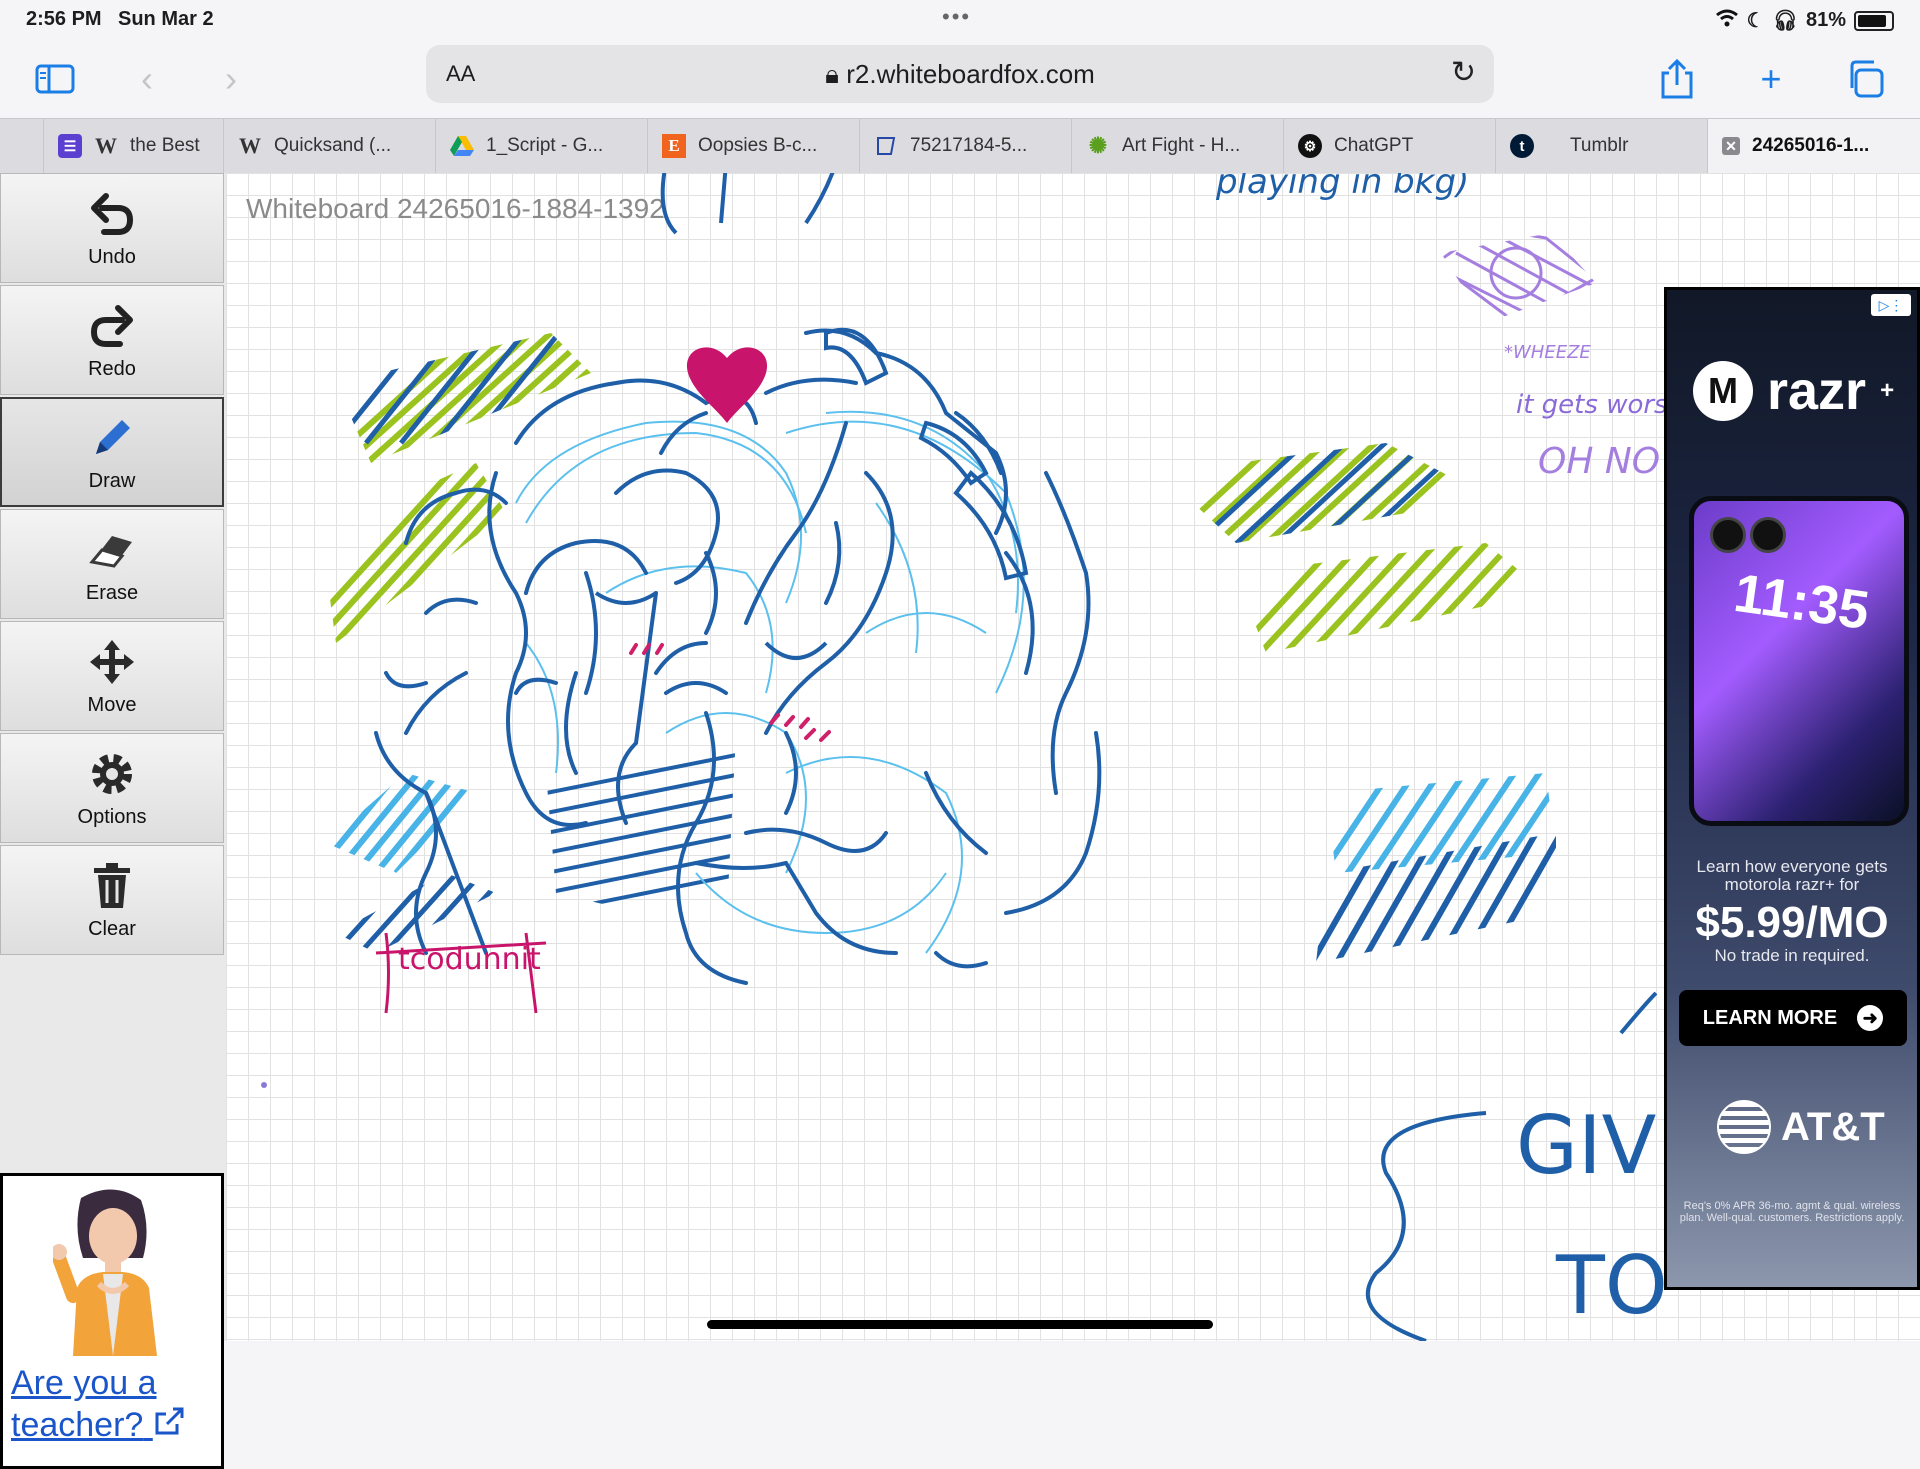  What do you see at coordinates (1755, 21) in the screenshot?
I see `moon-icon: ☾` at bounding box center [1755, 21].